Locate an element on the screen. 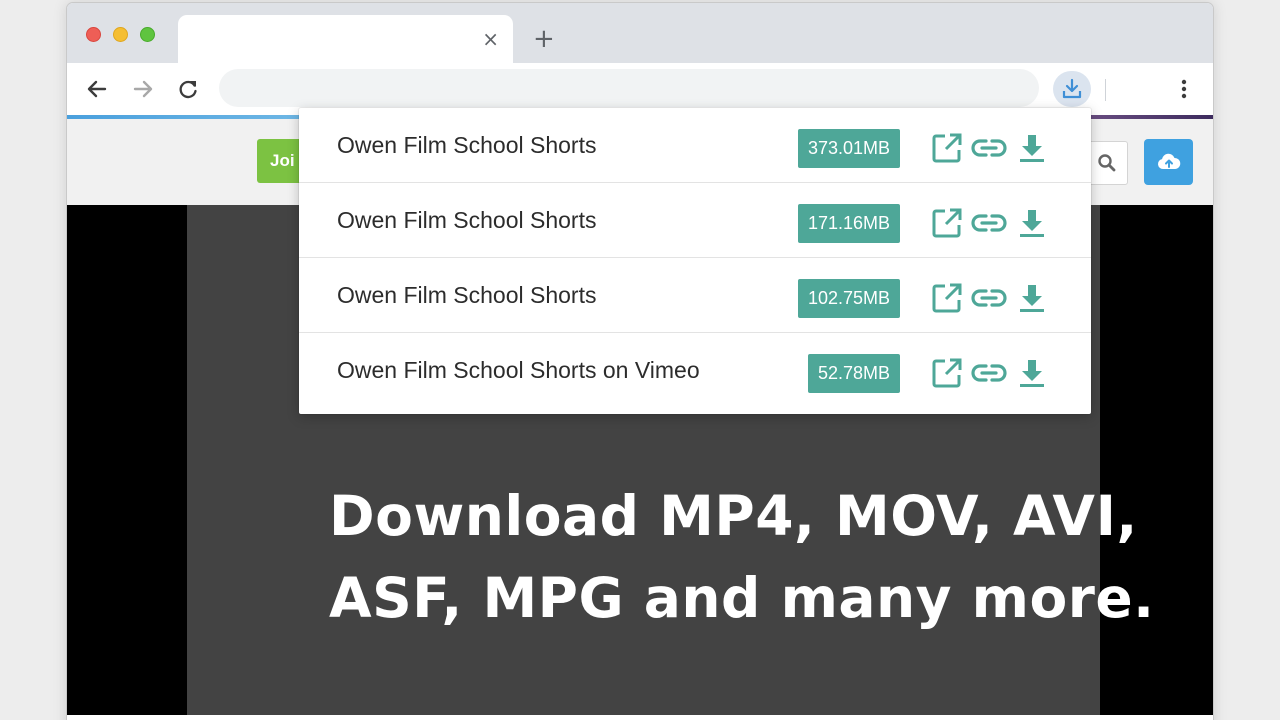 The image size is (1280, 720). close-window-button is located at coordinates (93, 34).